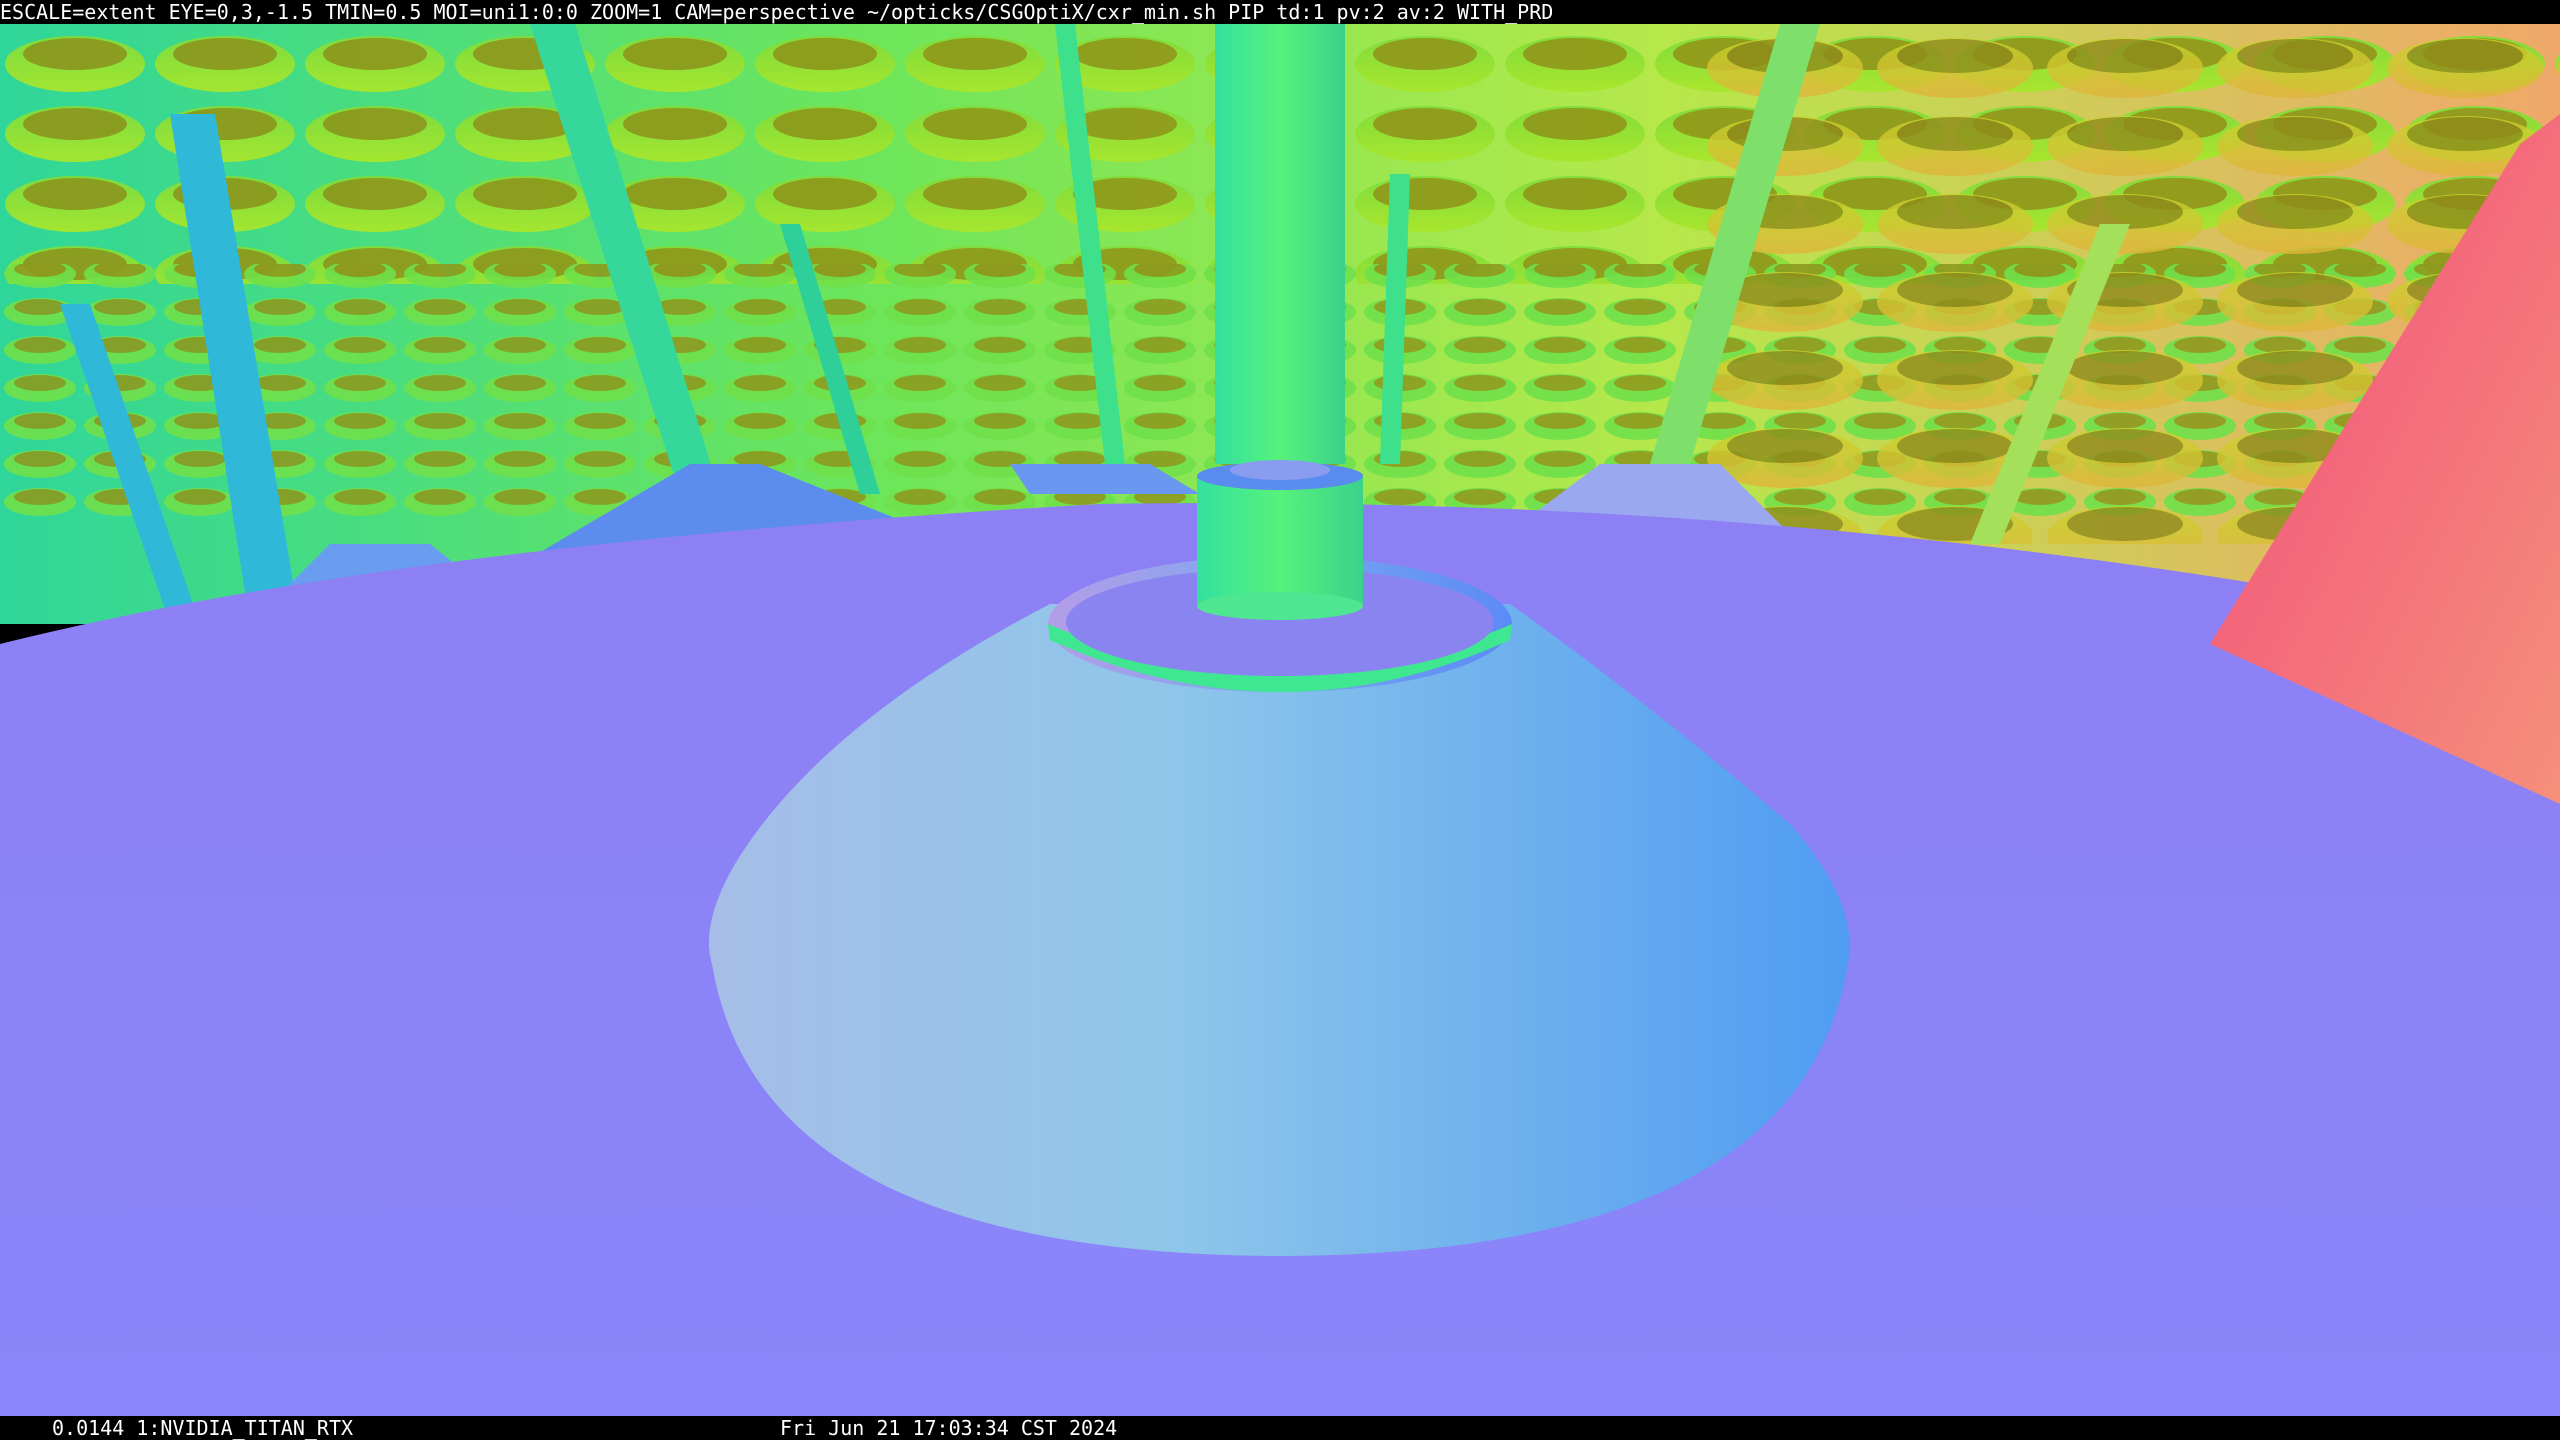 The width and height of the screenshot is (2560, 1440). Describe the element at coordinates (1280, 322) in the screenshot. I see `central-pillar` at that location.